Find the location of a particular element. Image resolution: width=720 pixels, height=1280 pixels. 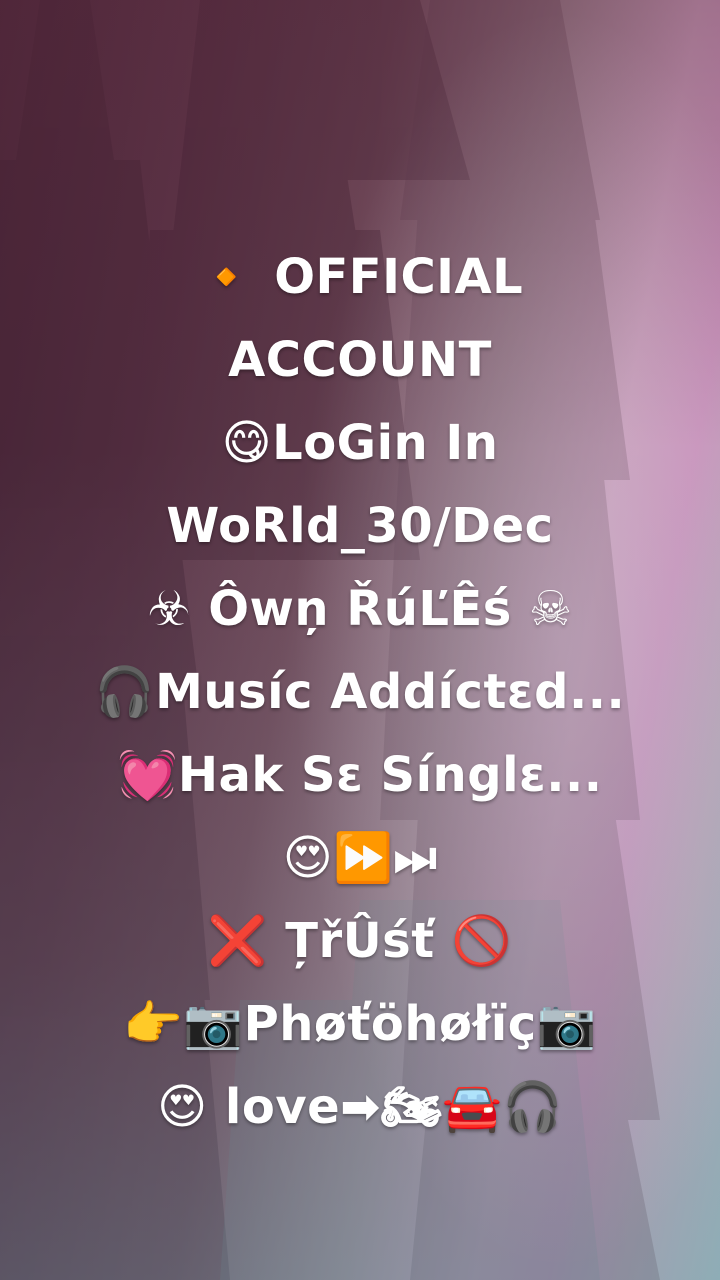

caption-line: ☣ Ôwņ ŘúĽÊś ☠ is located at coordinates (360, 609).